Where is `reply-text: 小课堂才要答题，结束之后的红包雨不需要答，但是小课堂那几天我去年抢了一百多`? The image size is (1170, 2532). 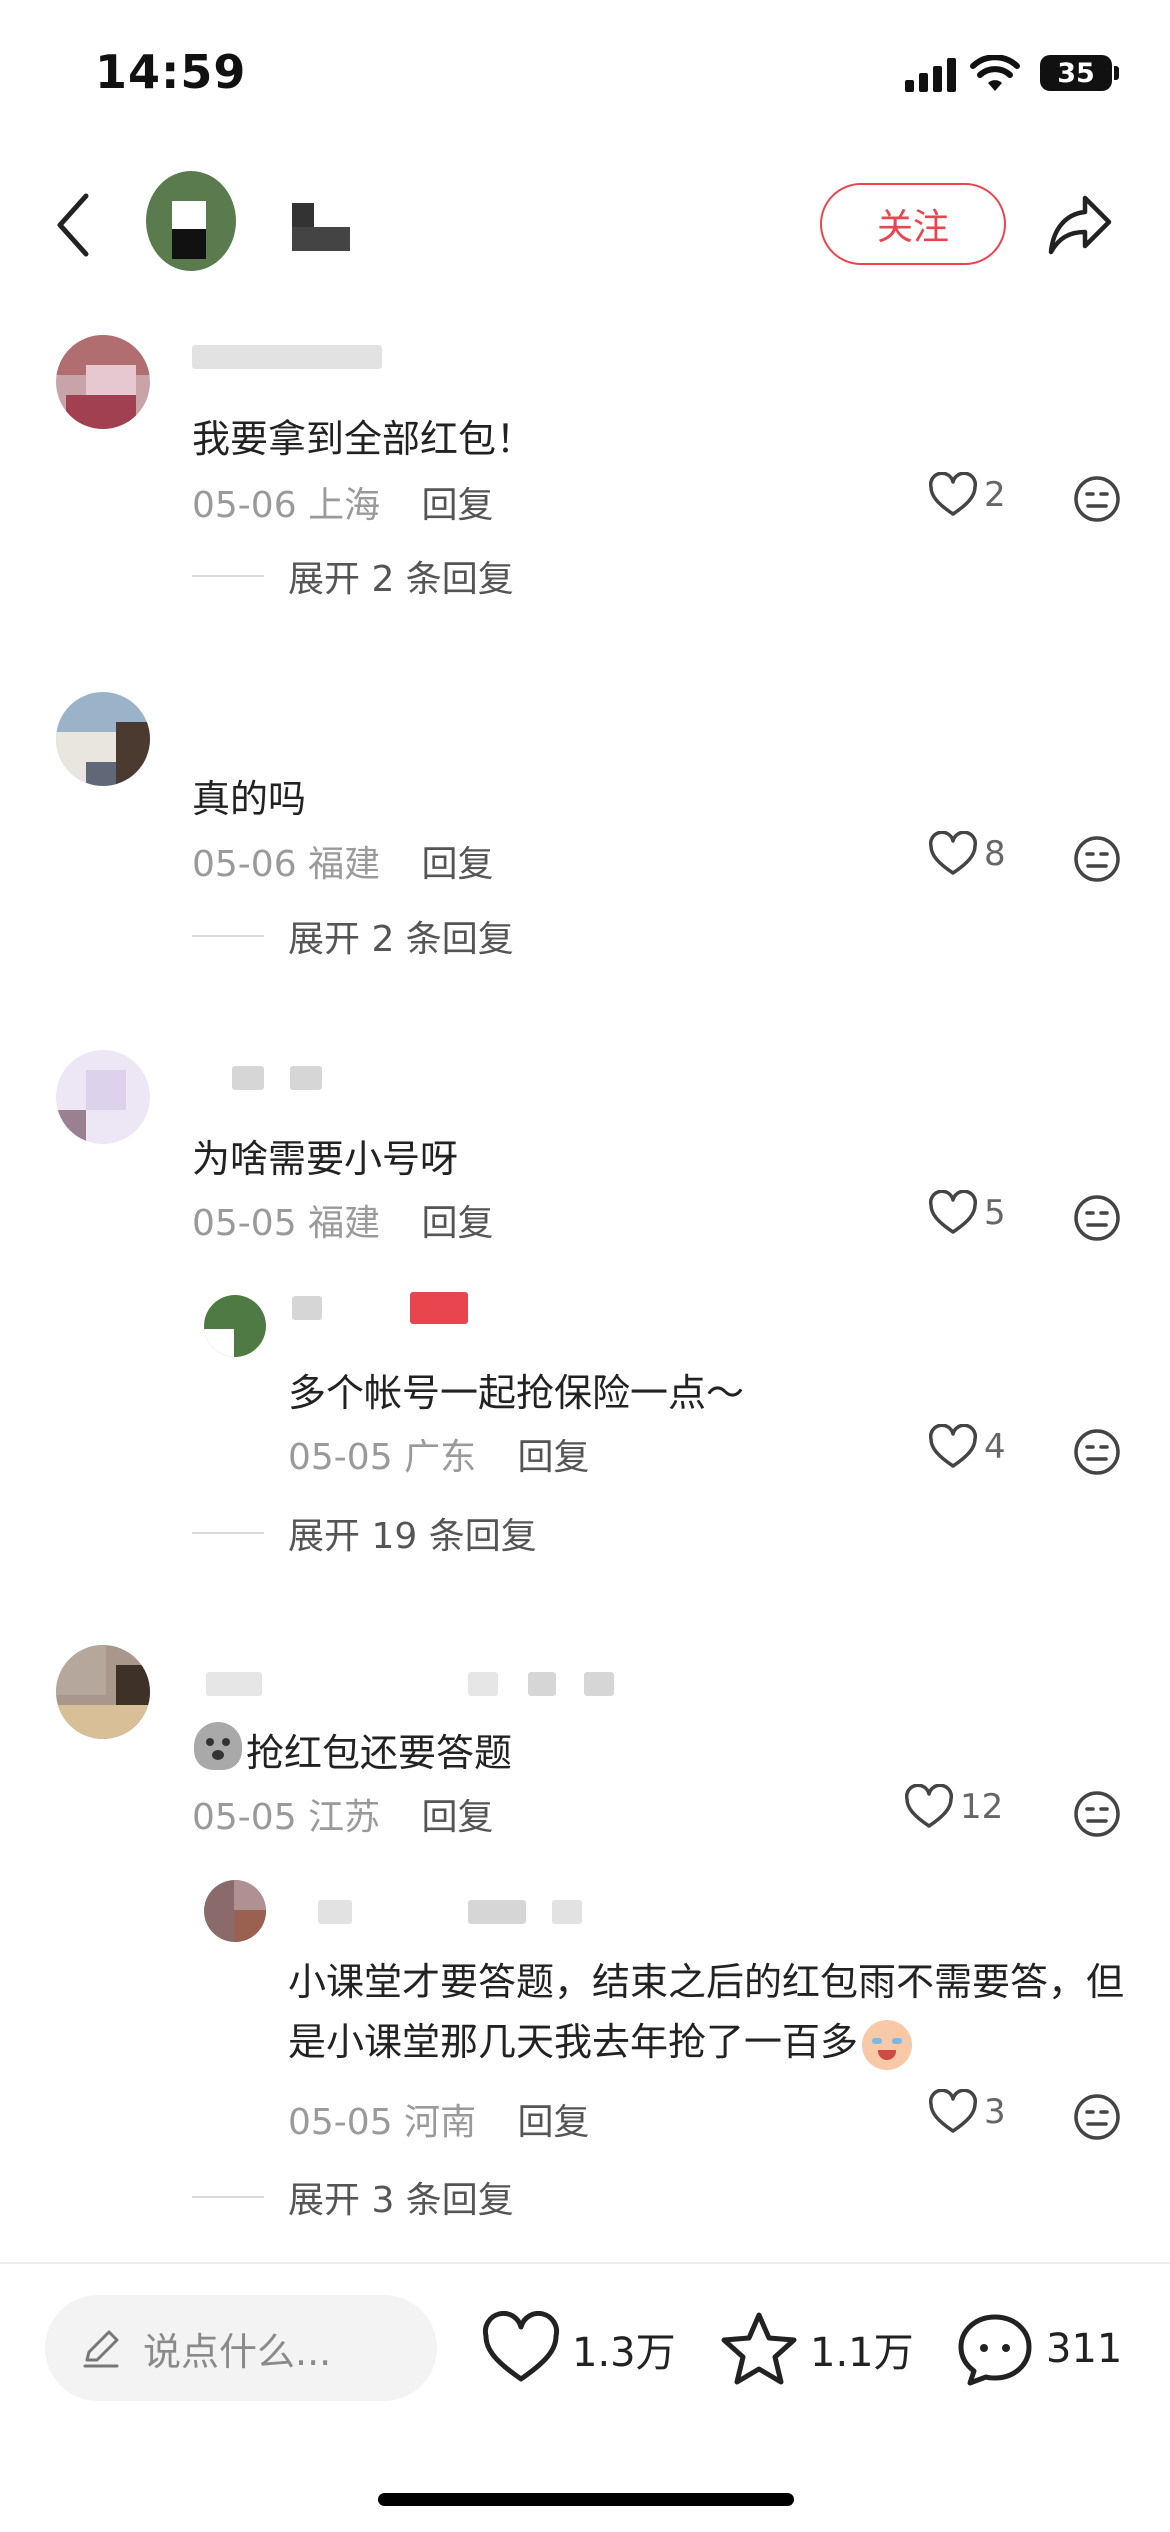 reply-text: 小课堂才要答题，结束之后的红包雨不需要答，但是小课堂那几天我去年抢了一百多 is located at coordinates (718, 2012).